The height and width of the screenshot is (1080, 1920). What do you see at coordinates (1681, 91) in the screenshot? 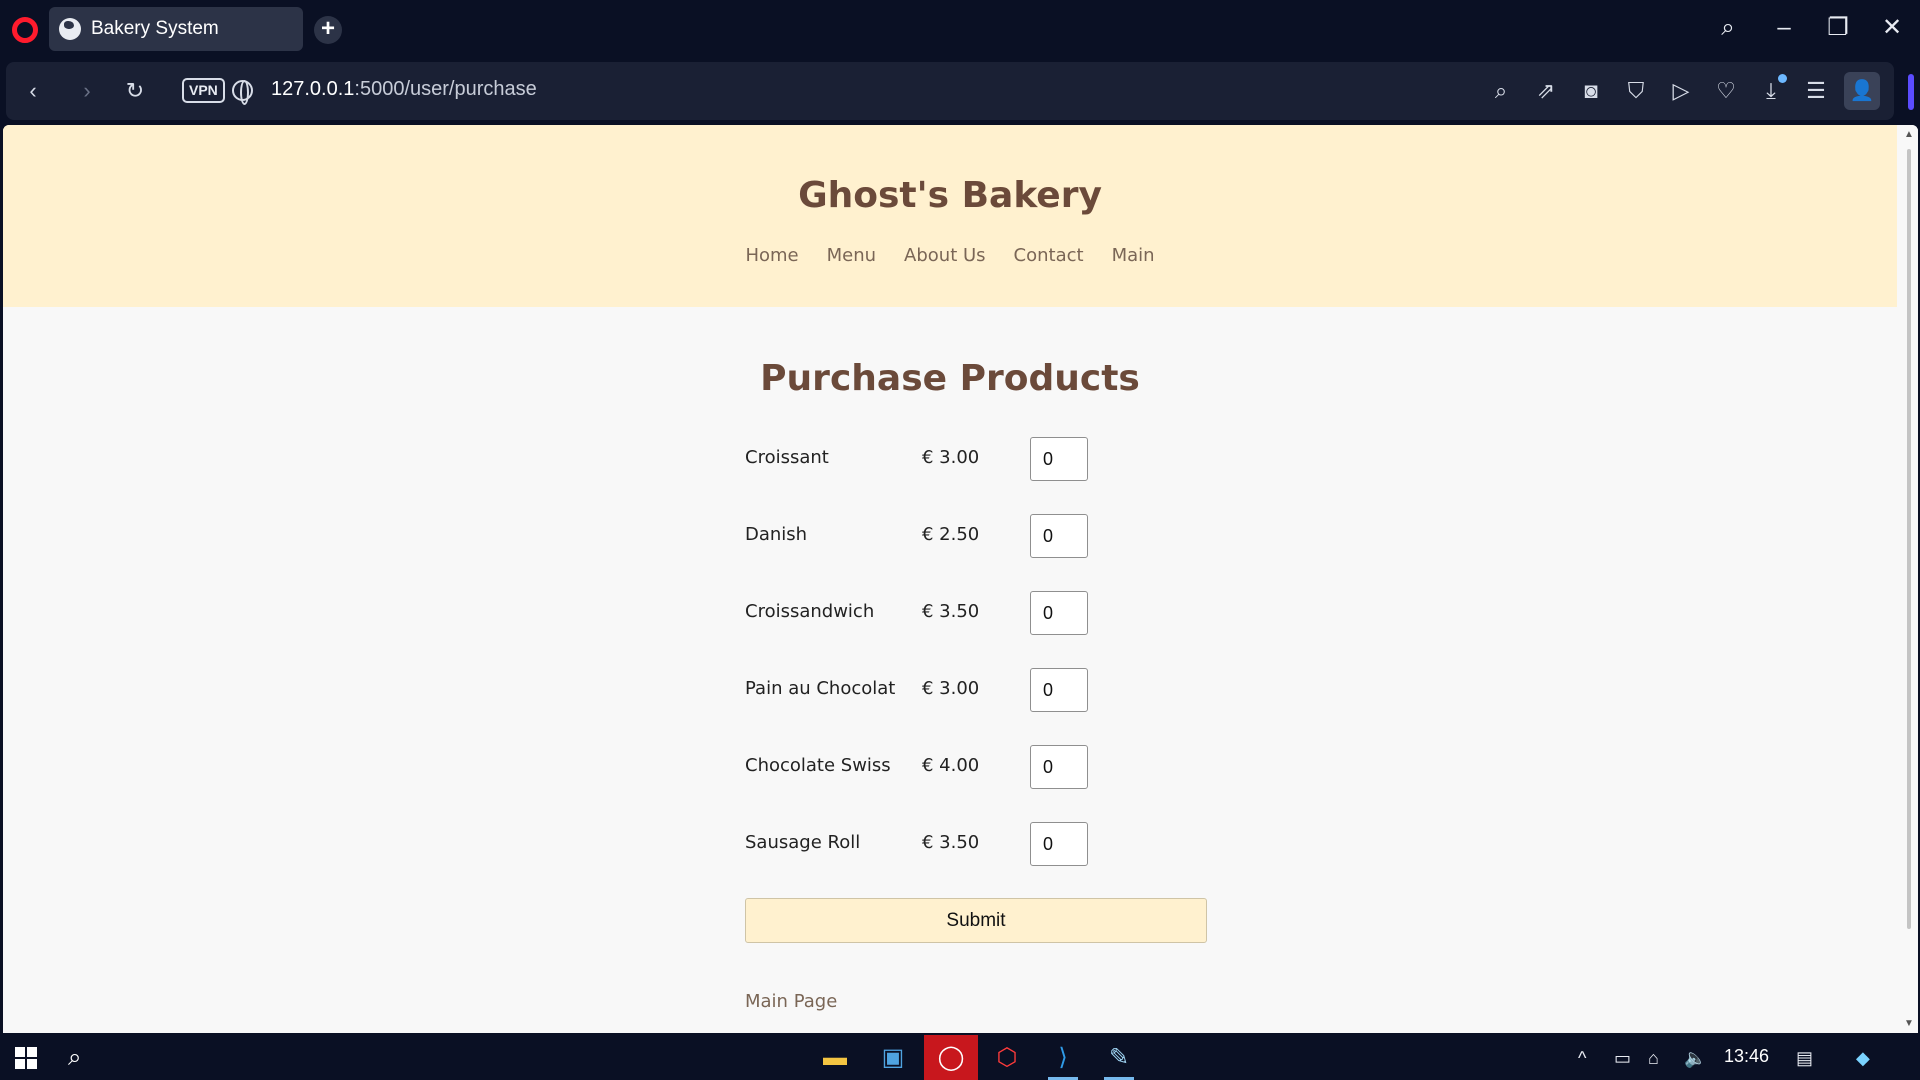
I see `player-play-icon: ▷` at bounding box center [1681, 91].